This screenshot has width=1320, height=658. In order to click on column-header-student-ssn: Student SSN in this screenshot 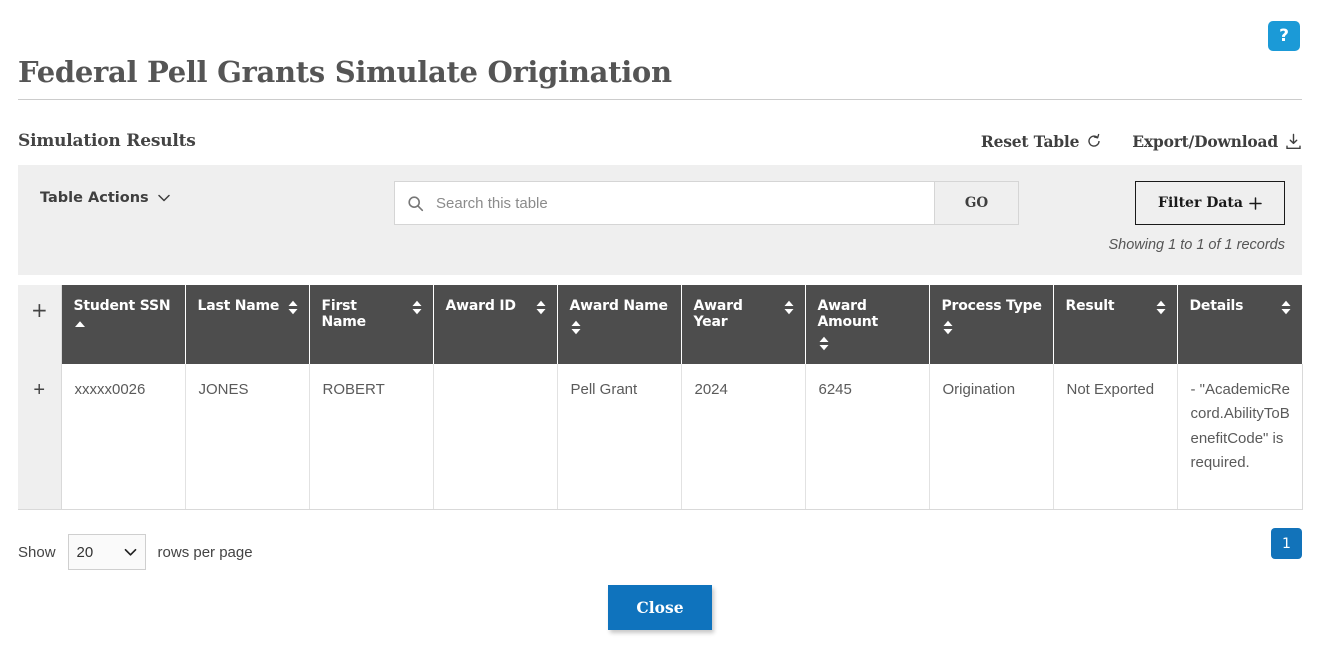, I will do `click(123, 324)`.